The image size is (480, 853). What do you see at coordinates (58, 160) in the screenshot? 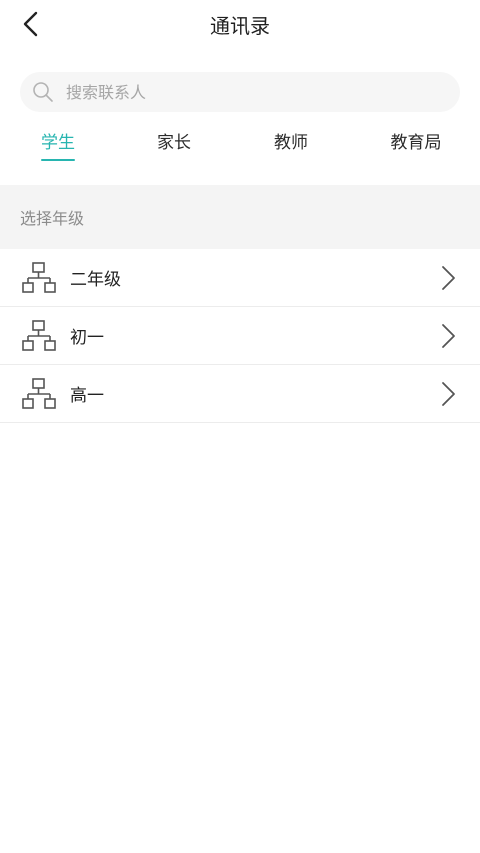
I see `active-tab-indicator` at bounding box center [58, 160].